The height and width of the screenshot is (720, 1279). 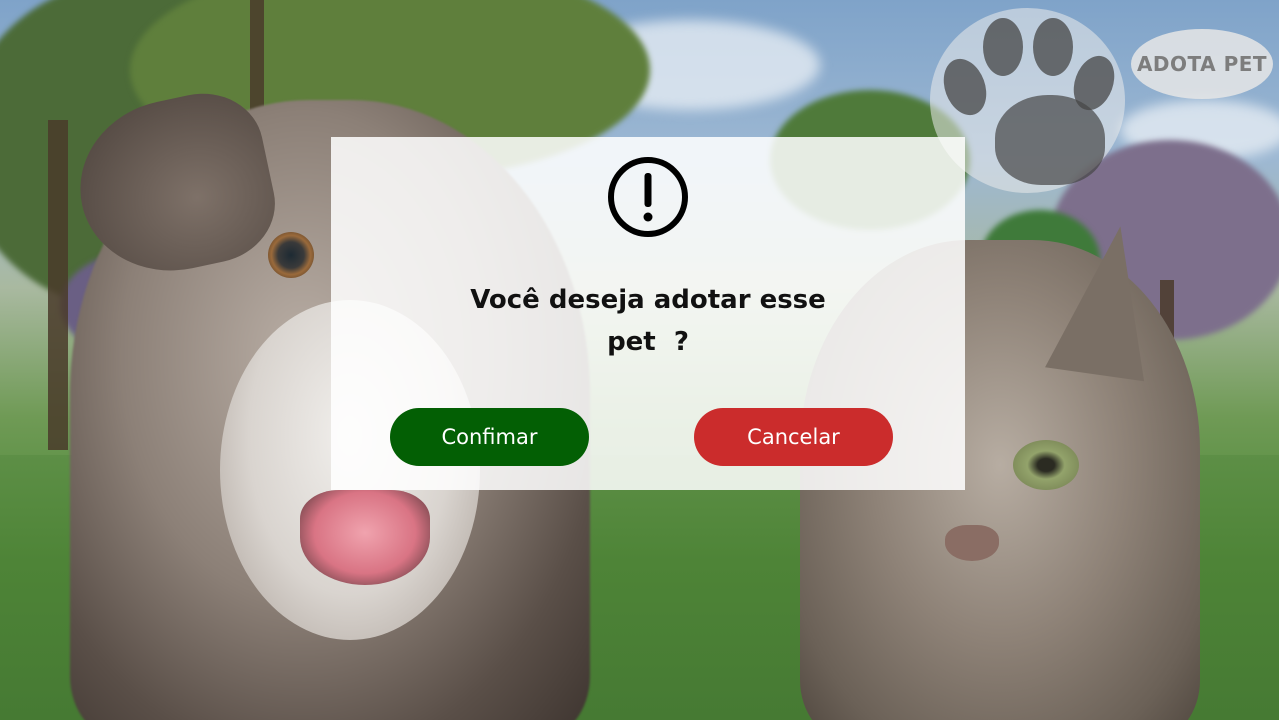 I want to click on cat-eye, so click(x=1046, y=465).